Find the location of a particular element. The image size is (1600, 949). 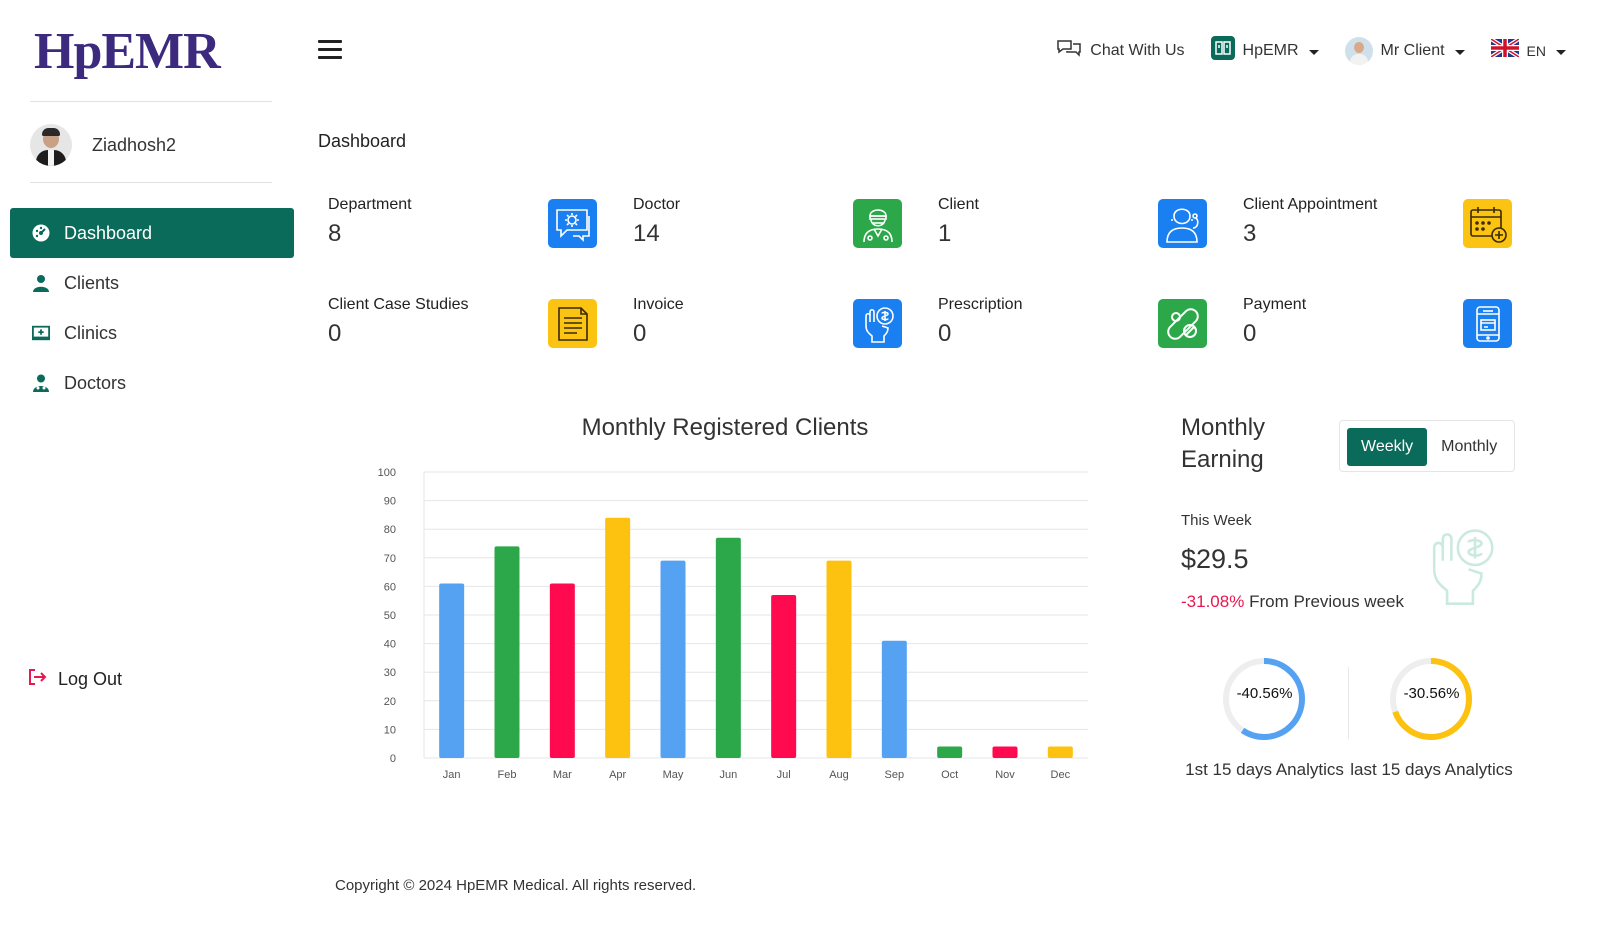

earning-title: Monthly Earning is located at coordinates (1223, 443).